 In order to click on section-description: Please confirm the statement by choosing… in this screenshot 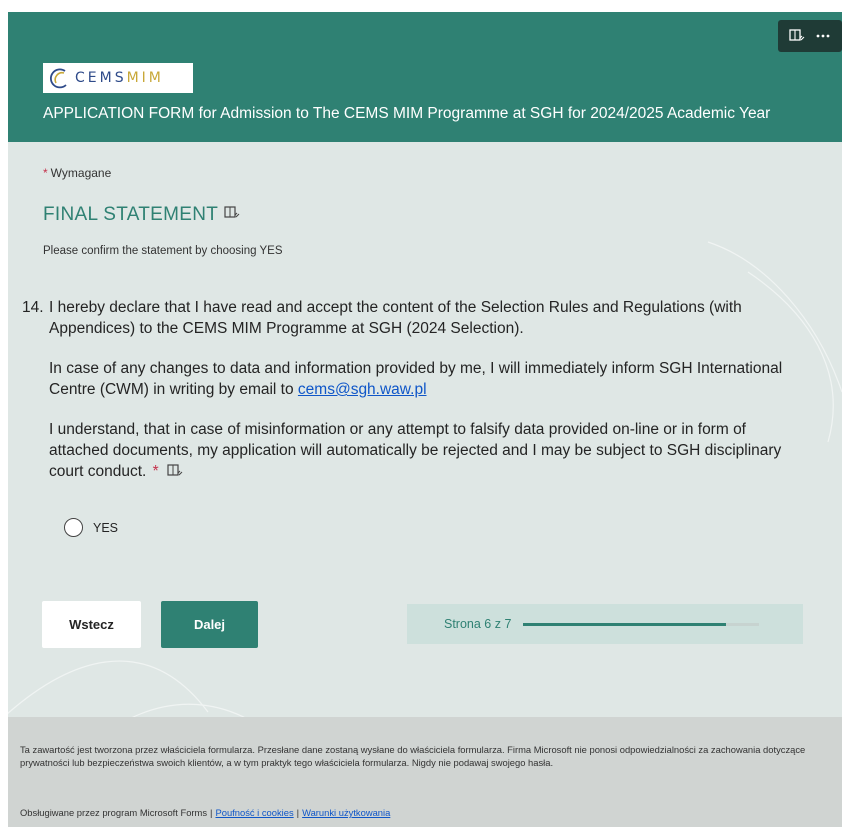, I will do `click(163, 251)`.